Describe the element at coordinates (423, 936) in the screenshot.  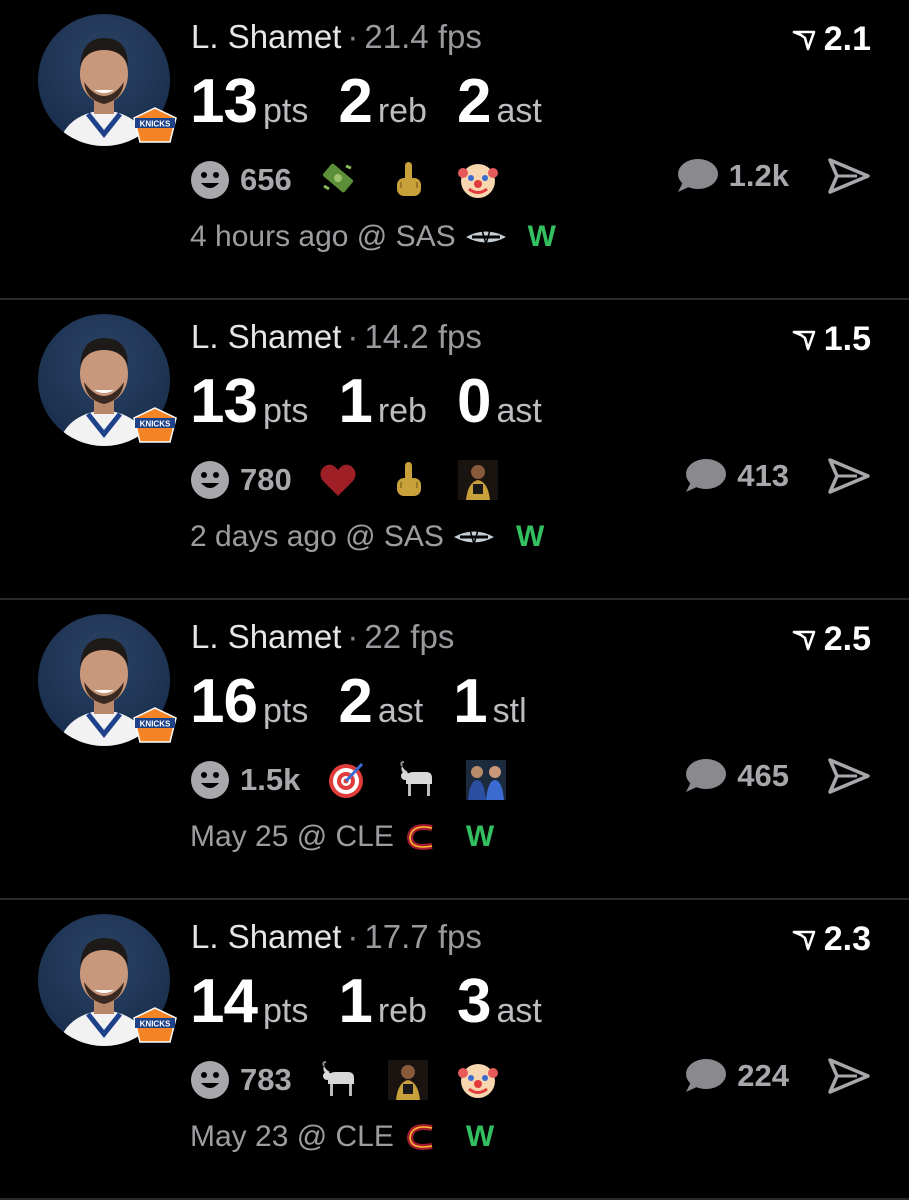
I see `fps-value: 17.7 fps` at that location.